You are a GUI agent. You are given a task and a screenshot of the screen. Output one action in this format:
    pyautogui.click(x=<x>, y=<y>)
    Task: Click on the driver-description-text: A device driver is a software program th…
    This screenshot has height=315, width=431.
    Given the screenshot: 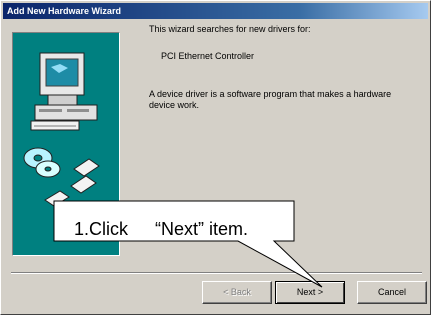 What is the action you would take?
    pyautogui.click(x=270, y=99)
    